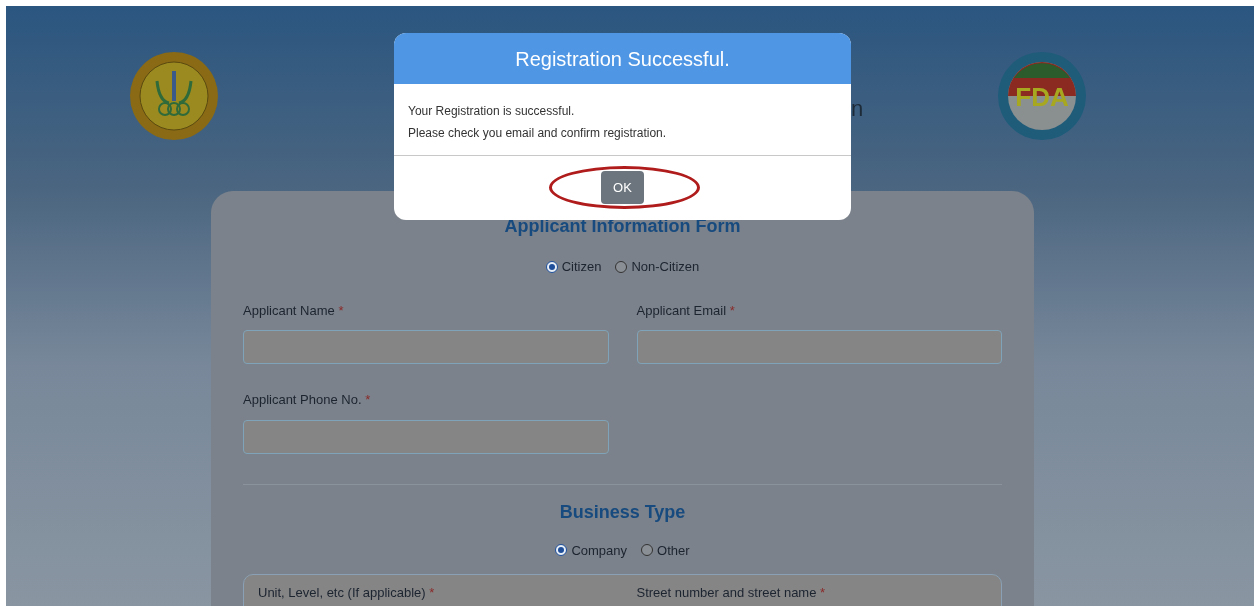 The width and height of the screenshot is (1254, 606). What do you see at coordinates (622, 187) in the screenshot?
I see `ok-button: OK` at bounding box center [622, 187].